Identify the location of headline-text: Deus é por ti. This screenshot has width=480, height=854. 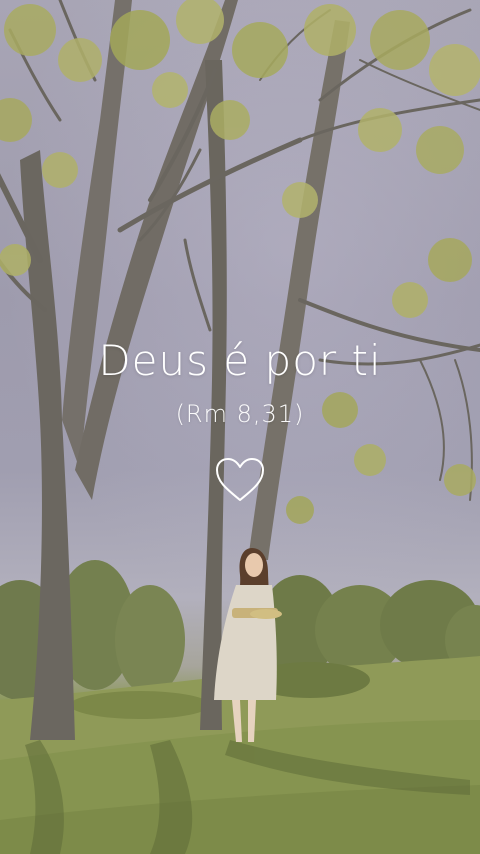
(240, 360).